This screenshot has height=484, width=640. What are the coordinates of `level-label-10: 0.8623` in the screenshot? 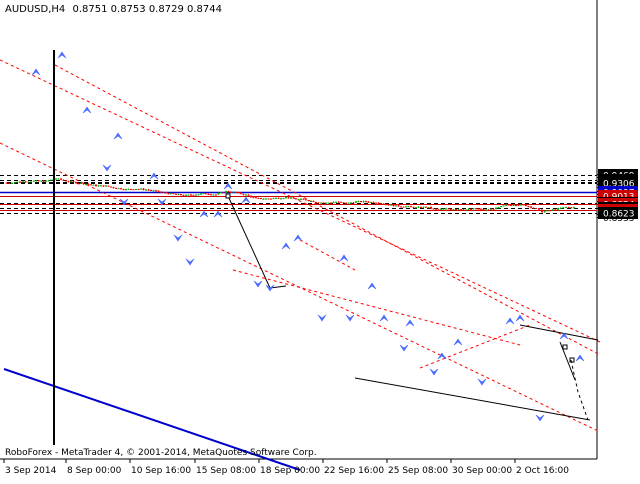 It's located at (619, 215).